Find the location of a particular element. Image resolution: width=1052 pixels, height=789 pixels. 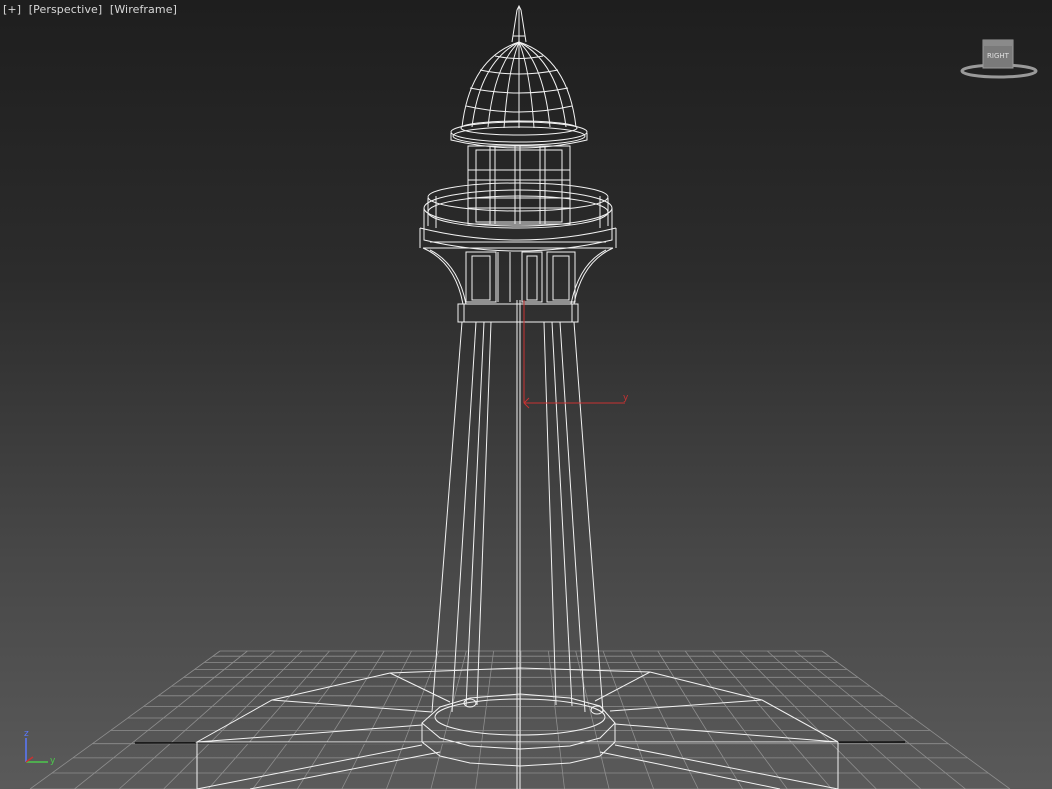

transform-gizmo is located at coordinates (574, 354).